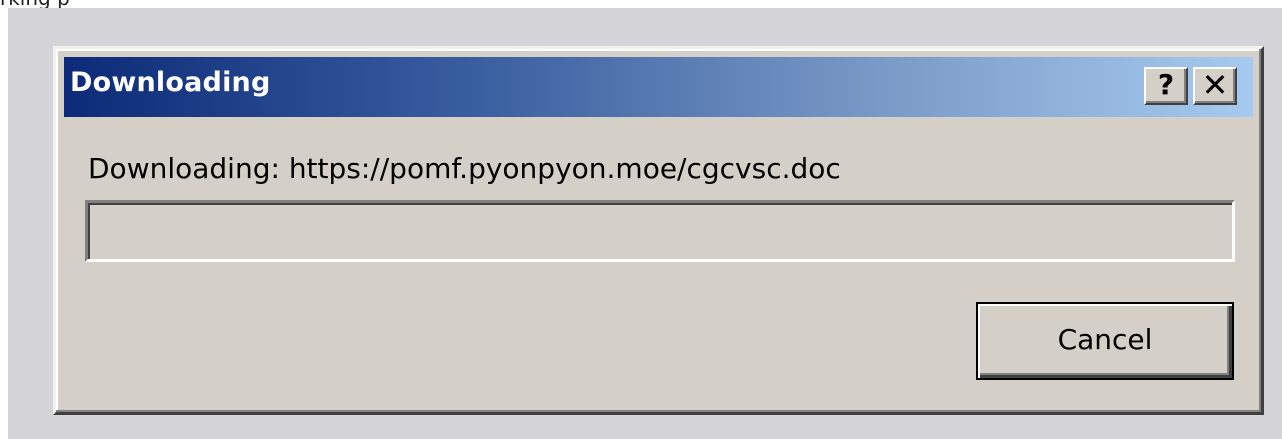  Describe the element at coordinates (170, 82) in the screenshot. I see `dialog-title: Downloading` at that location.